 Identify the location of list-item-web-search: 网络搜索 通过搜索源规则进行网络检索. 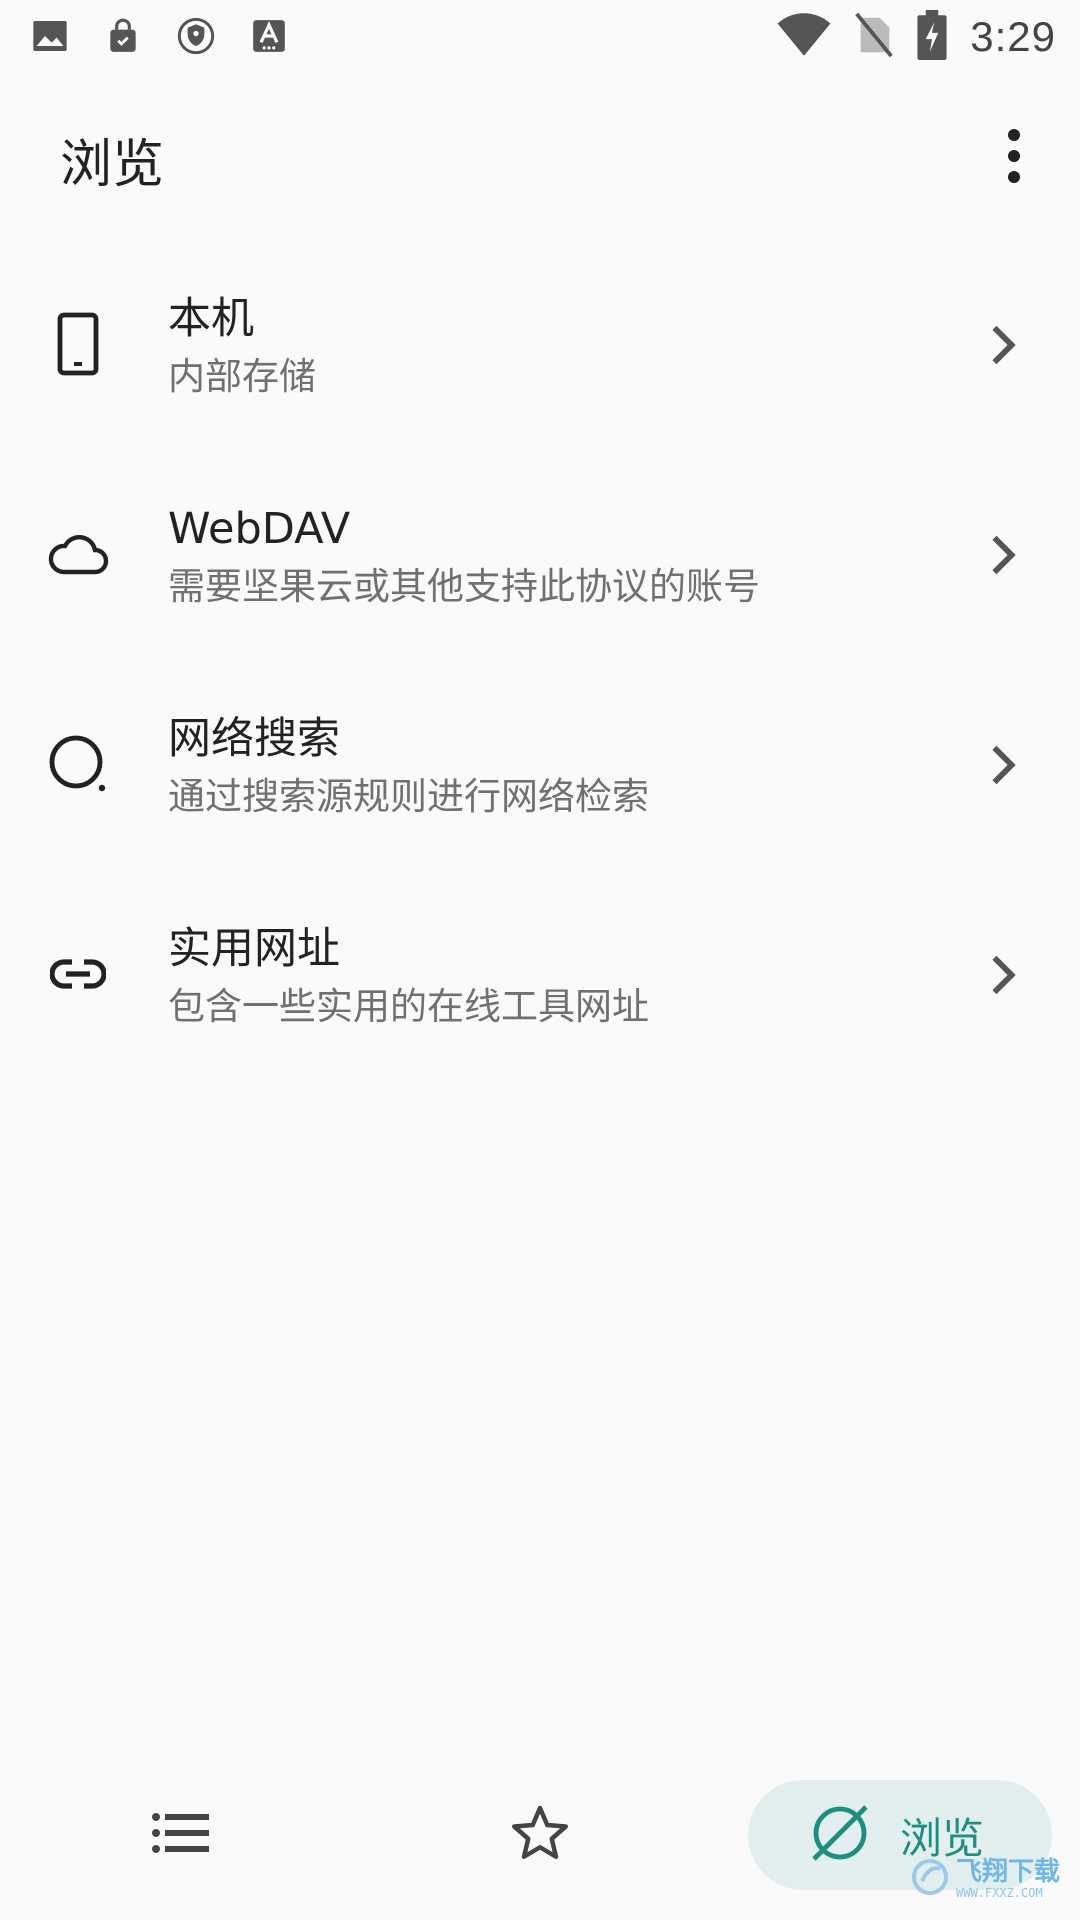
(540, 793).